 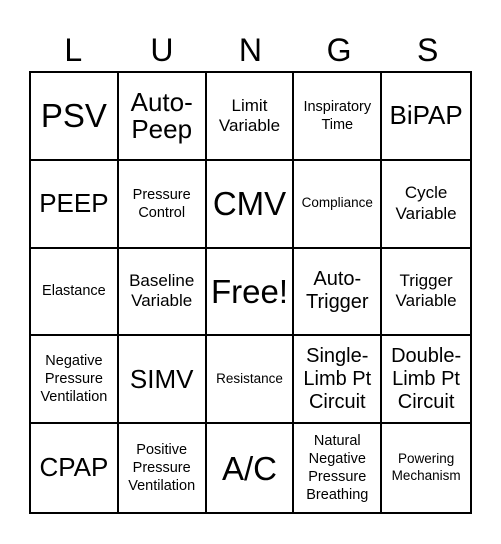 I want to click on bingo-cell: Free!, so click(x=250, y=292).